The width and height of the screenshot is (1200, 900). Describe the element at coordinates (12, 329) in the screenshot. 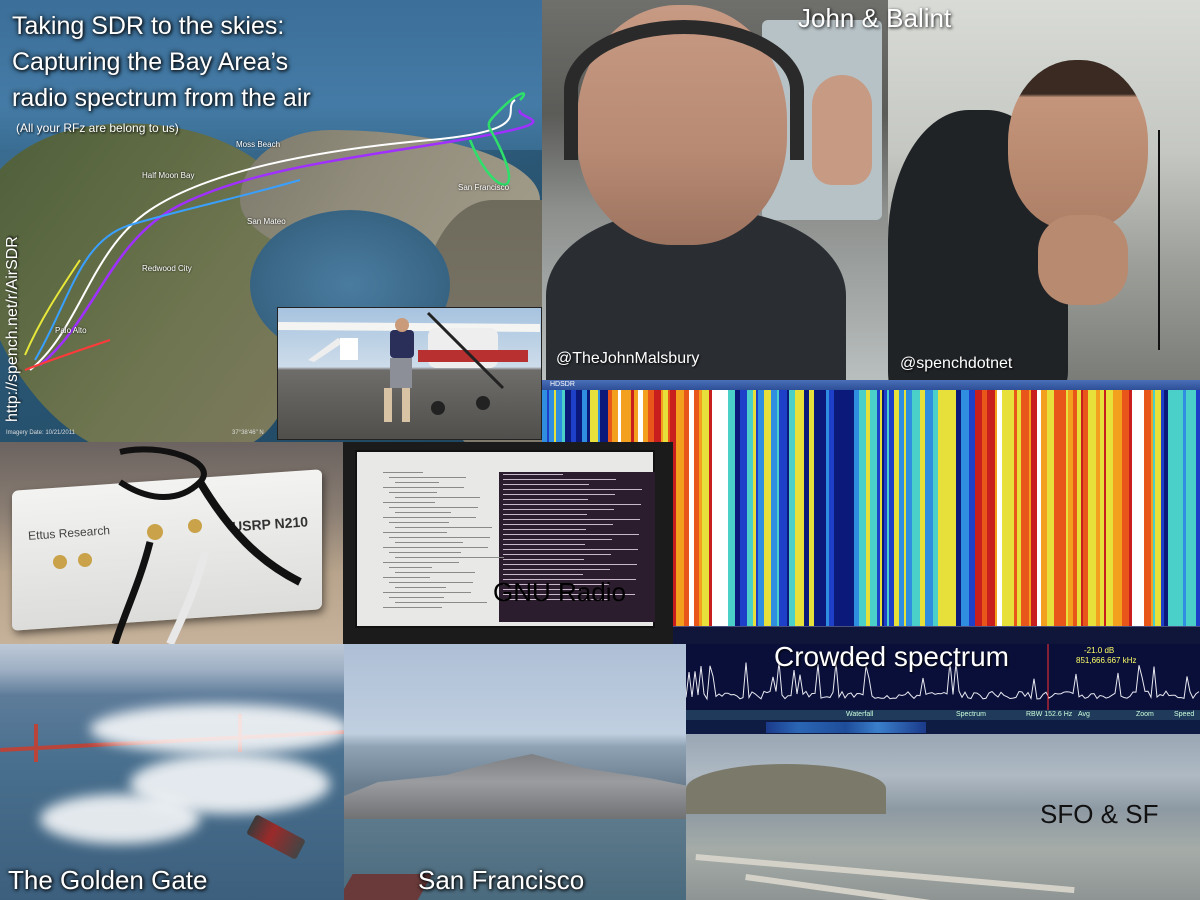

I see `project-url: http://spench.net/r/AirSDR` at that location.